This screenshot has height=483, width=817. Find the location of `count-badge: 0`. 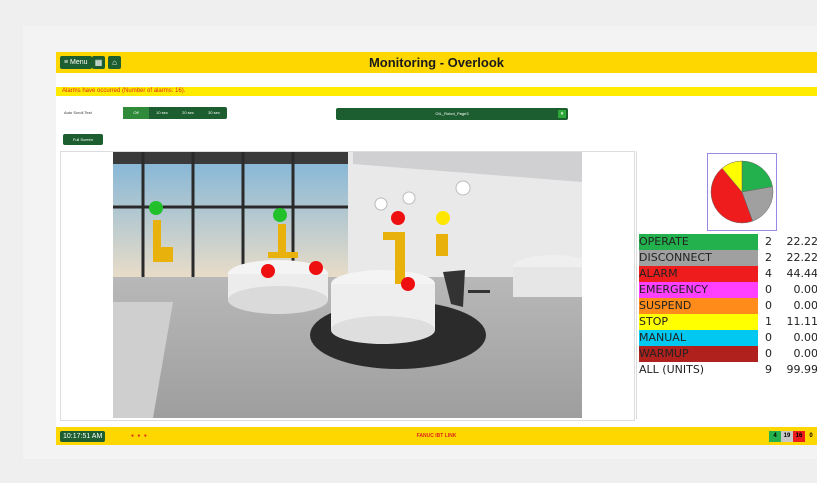

count-badge: 0 is located at coordinates (811, 436).